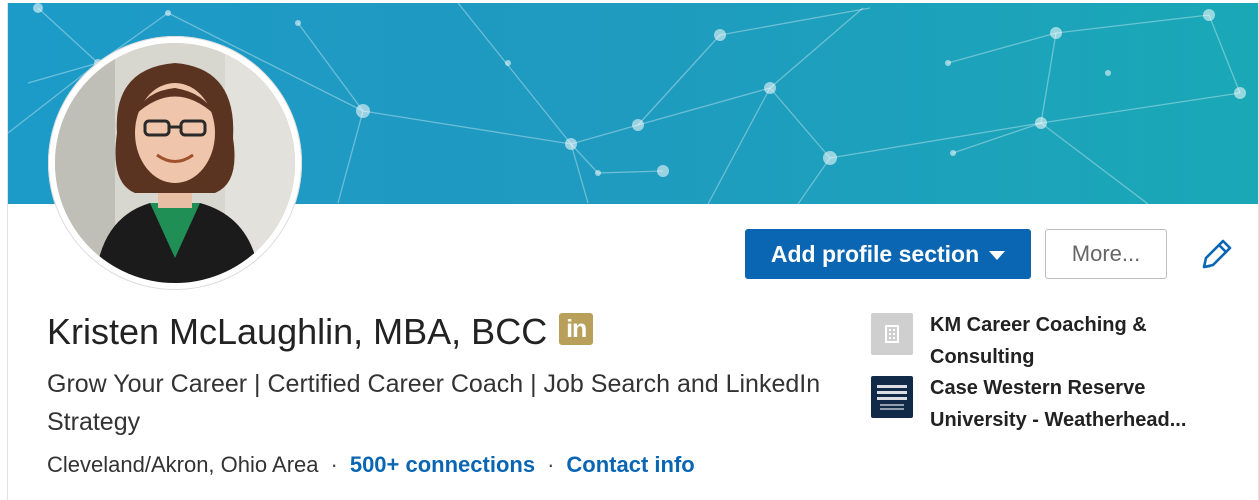 This screenshot has height=500, width=1259. I want to click on profile-photo, so click(175, 163).